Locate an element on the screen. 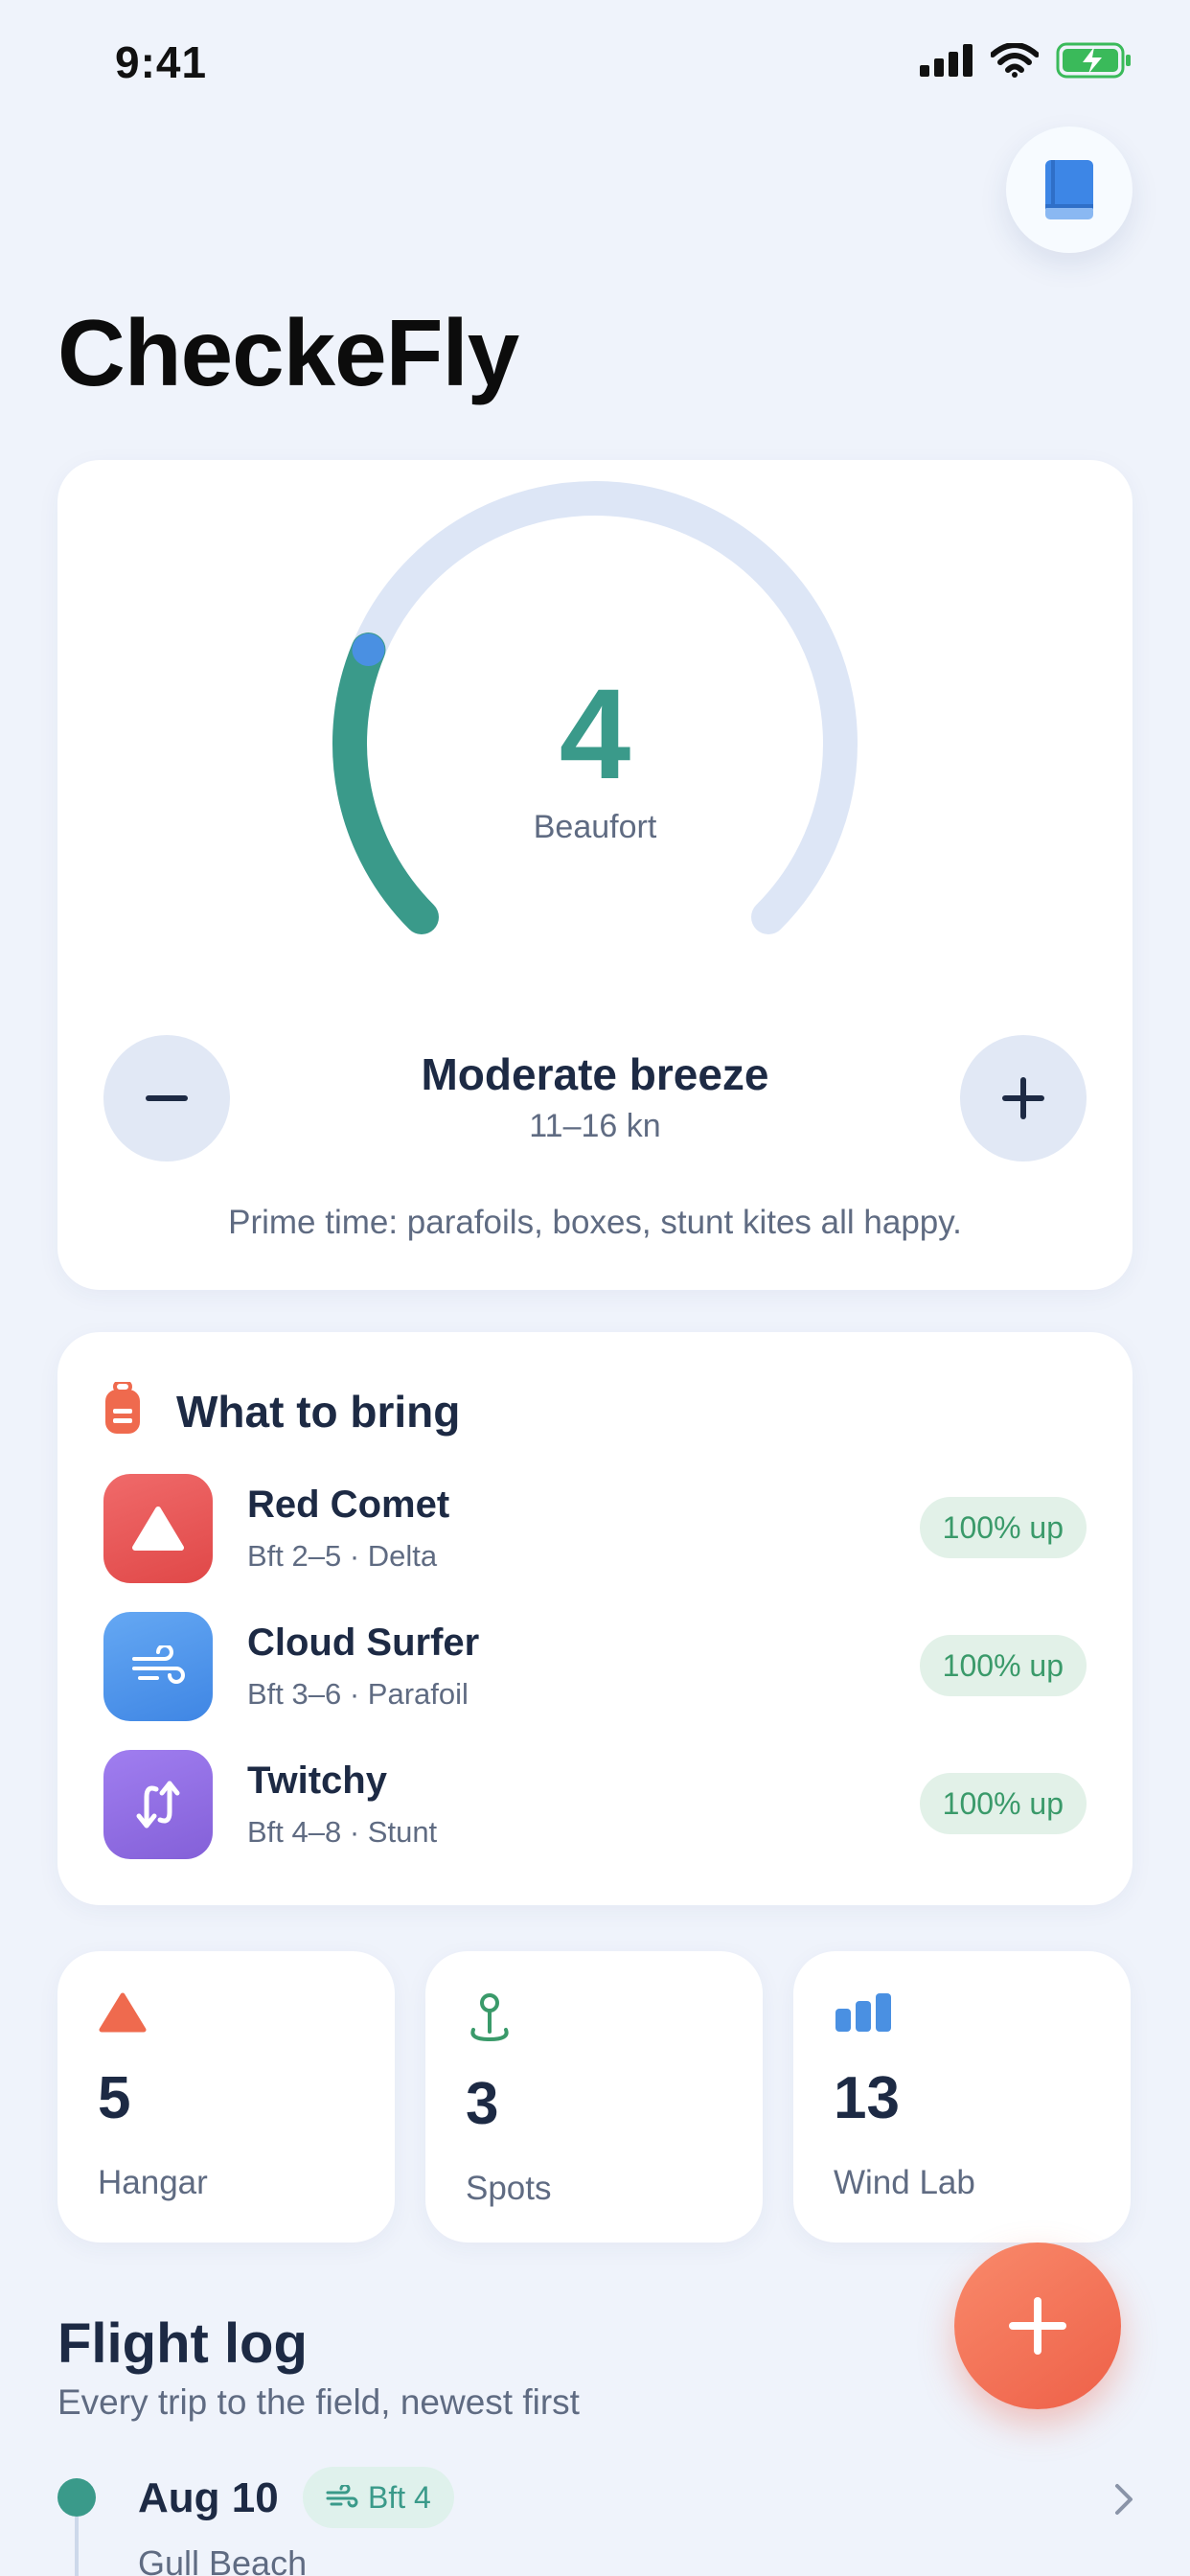 The height and width of the screenshot is (2576, 1190). stat-value: 13 is located at coordinates (867, 2098).